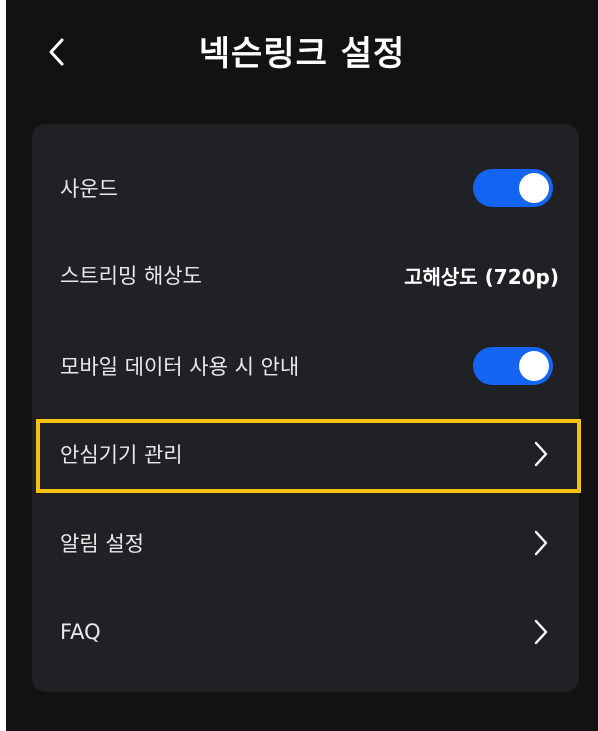 Image resolution: width=598 pixels, height=731 pixels. I want to click on page-title: 넥슨링크 설정, so click(302, 54).